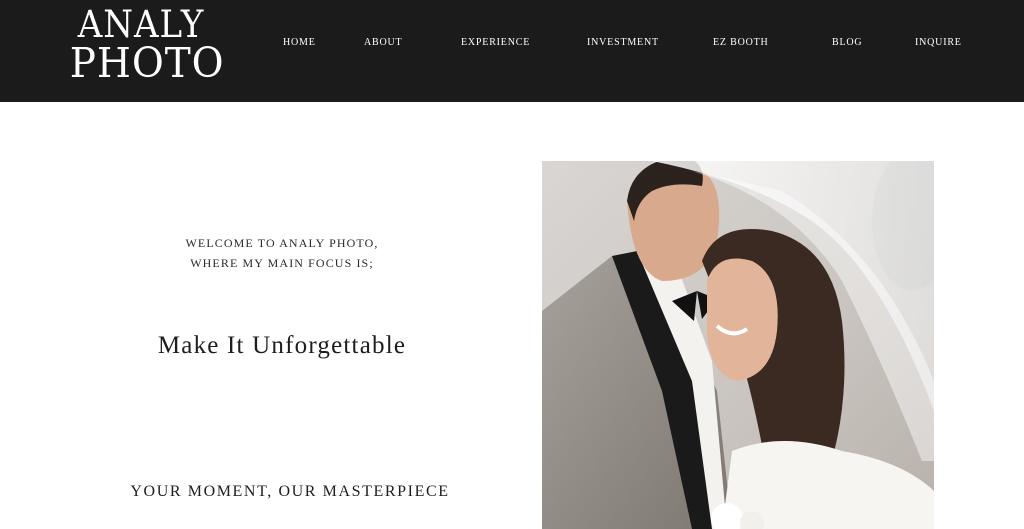 This screenshot has height=529, width=1024. What do you see at coordinates (623, 42) in the screenshot?
I see `nav-investment: INVESTMENT` at bounding box center [623, 42].